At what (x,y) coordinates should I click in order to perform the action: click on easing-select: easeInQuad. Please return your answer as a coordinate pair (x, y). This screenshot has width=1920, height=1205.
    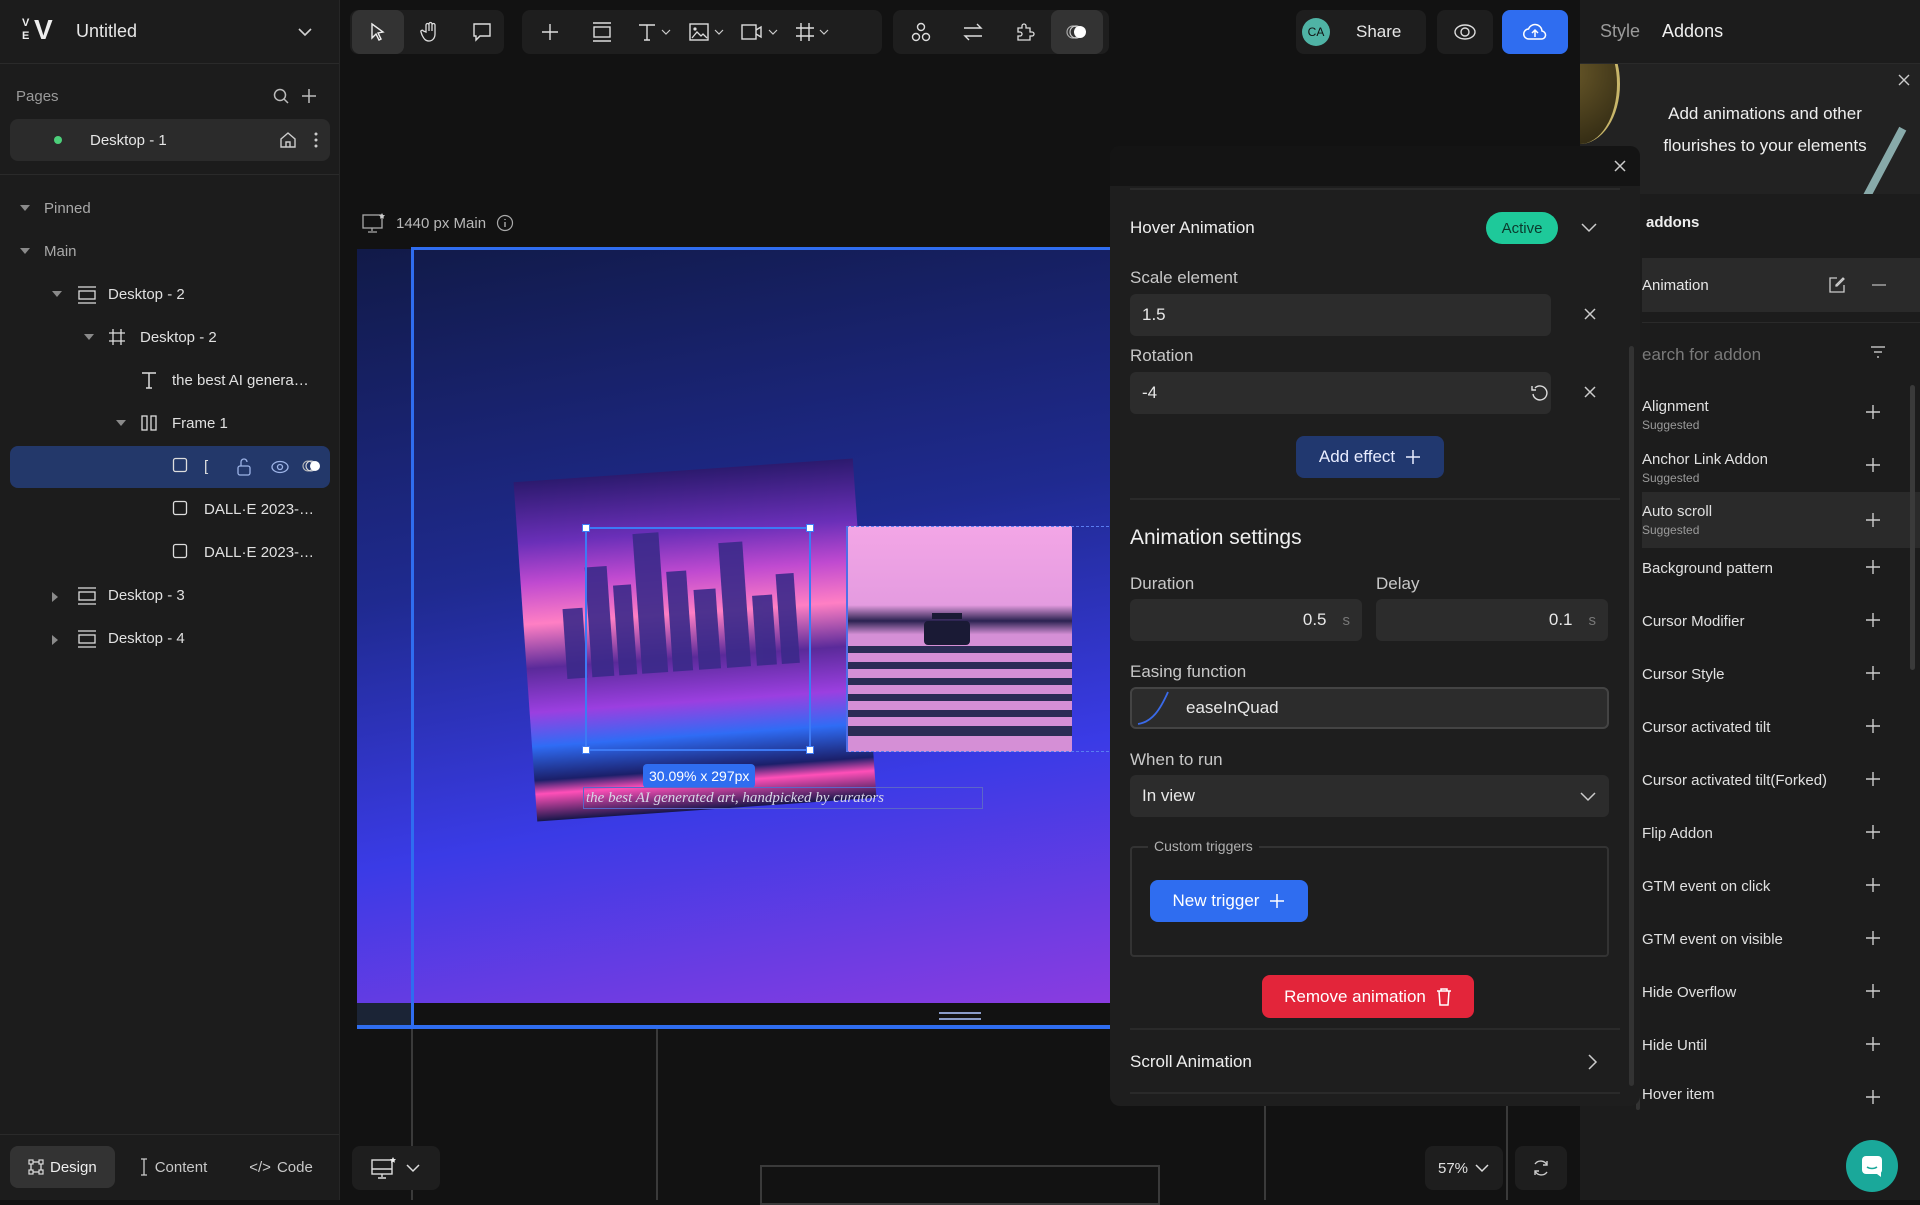
    Looking at the image, I should click on (1369, 708).